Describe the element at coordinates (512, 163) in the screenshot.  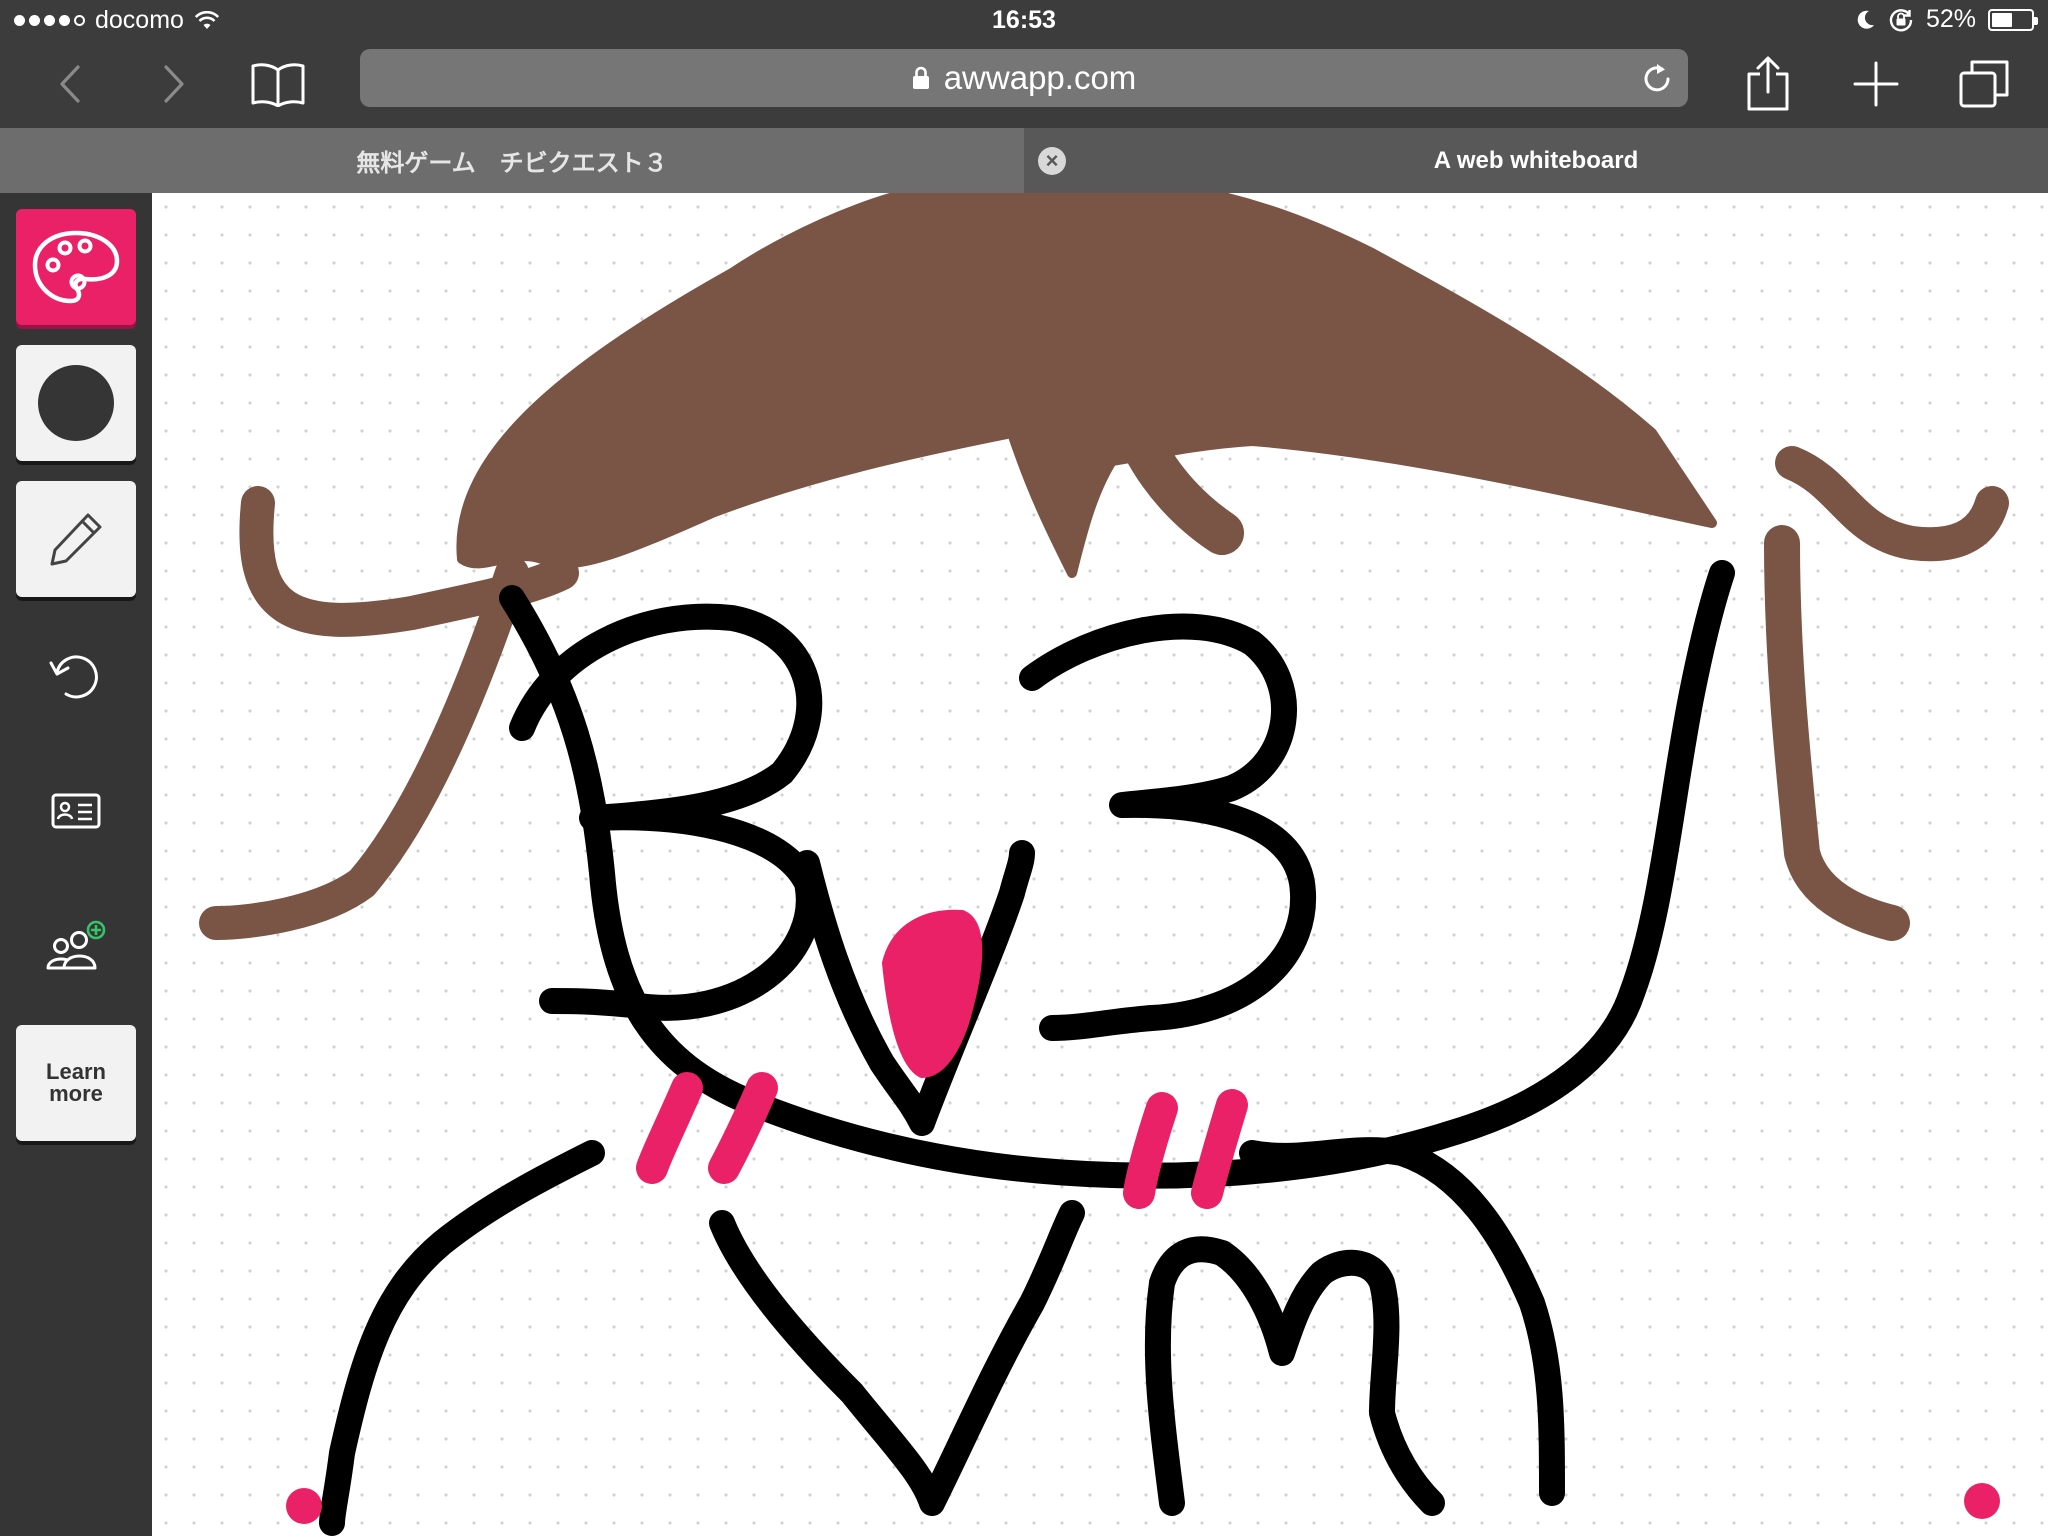
I see `tab-title: 無料ゲーム チビクエスト３` at that location.